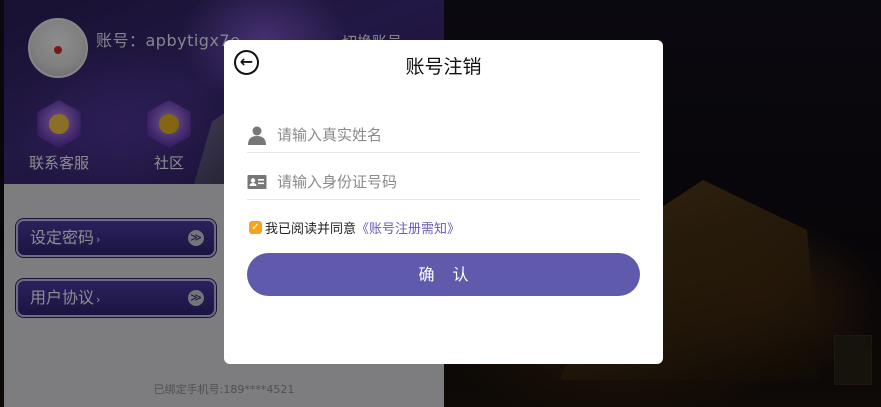  Describe the element at coordinates (311, 229) in the screenshot. I see `agreement-text: 我已阅读并同意` at that location.